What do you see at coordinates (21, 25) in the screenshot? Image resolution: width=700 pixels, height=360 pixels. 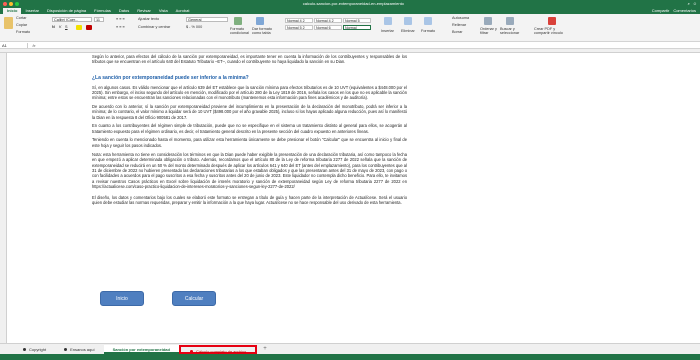 I see `copy-button: Copiar` at bounding box center [21, 25].